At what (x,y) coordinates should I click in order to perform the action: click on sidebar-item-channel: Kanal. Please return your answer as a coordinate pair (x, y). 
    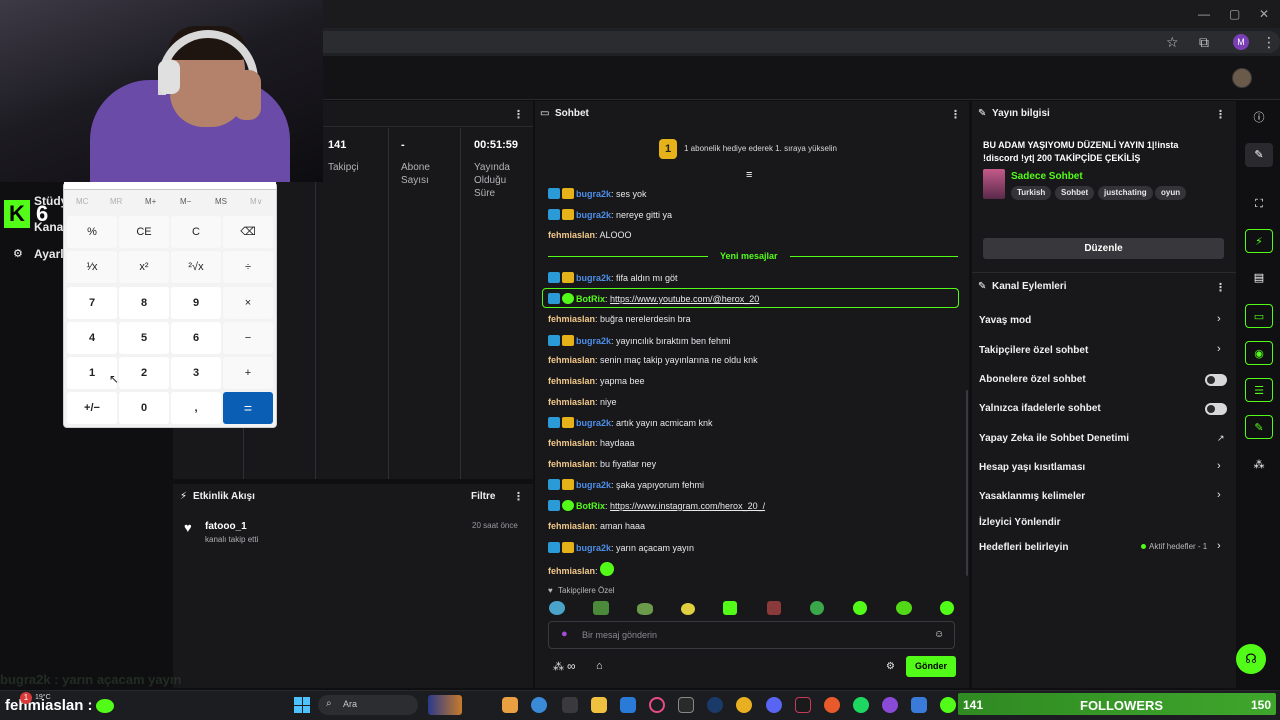
    Looking at the image, I should click on (50, 227).